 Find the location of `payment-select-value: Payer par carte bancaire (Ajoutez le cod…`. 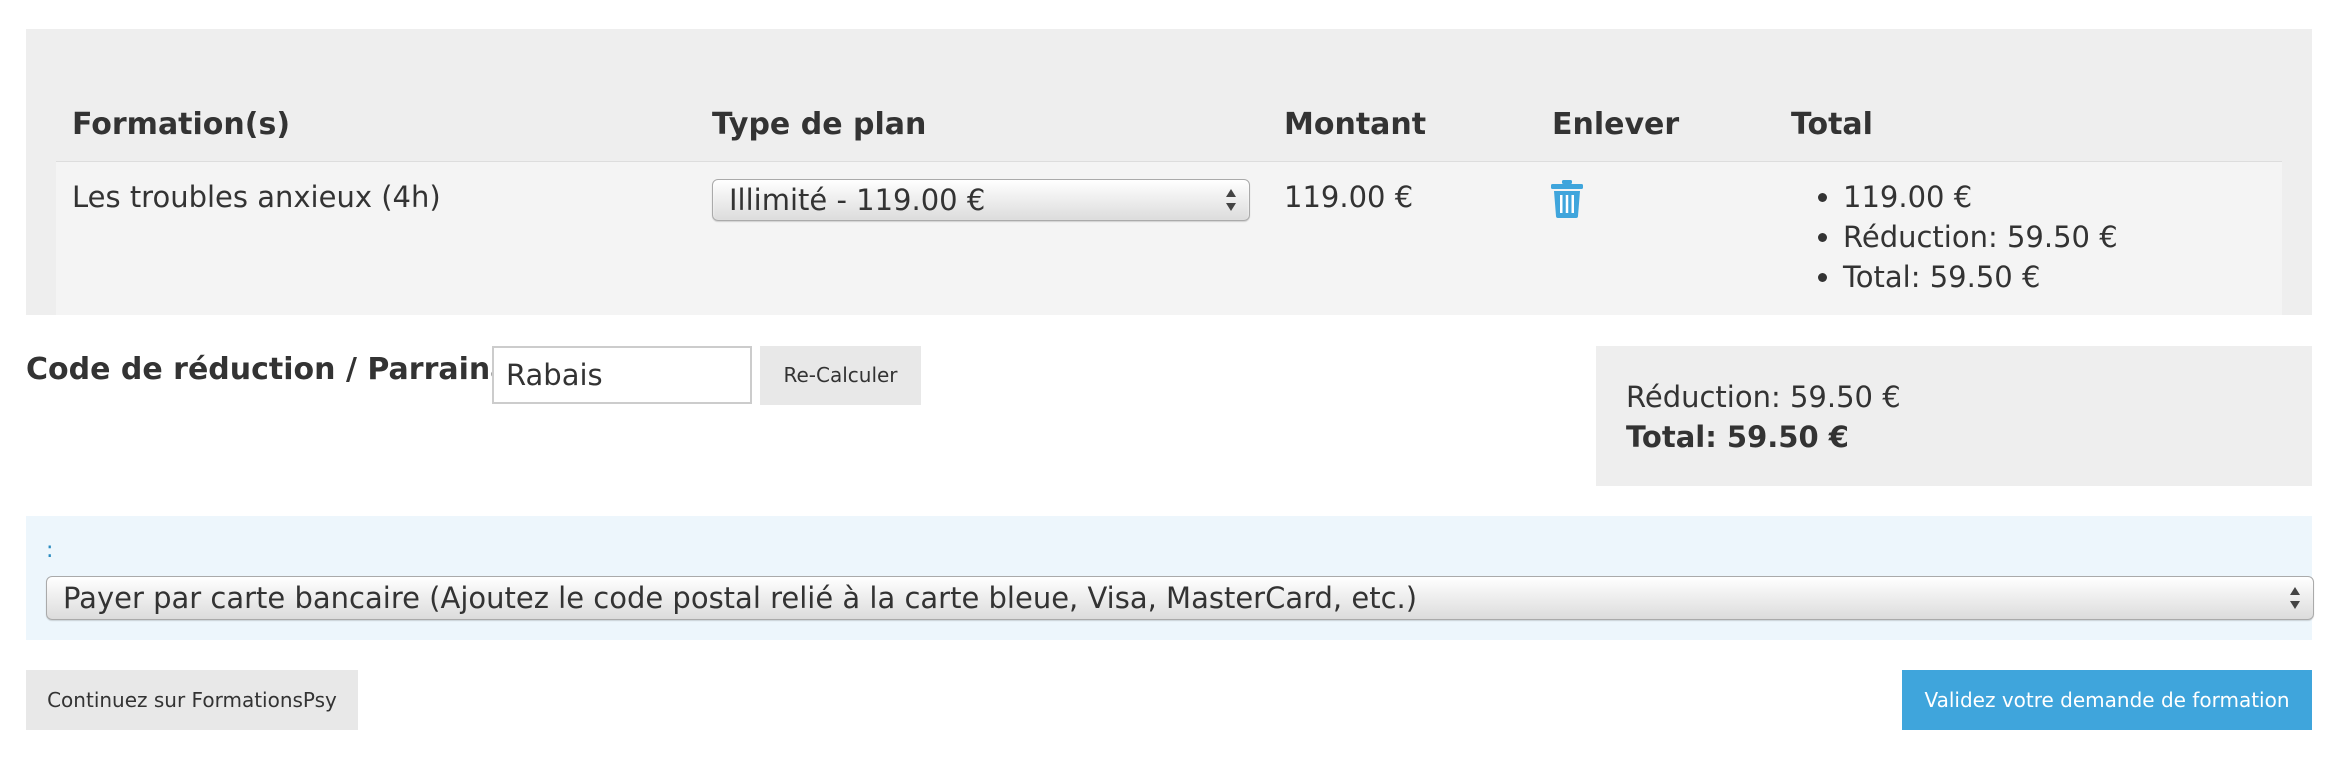

payment-select-value: Payer par carte bancaire (Ajoutez le cod… is located at coordinates (740, 598).